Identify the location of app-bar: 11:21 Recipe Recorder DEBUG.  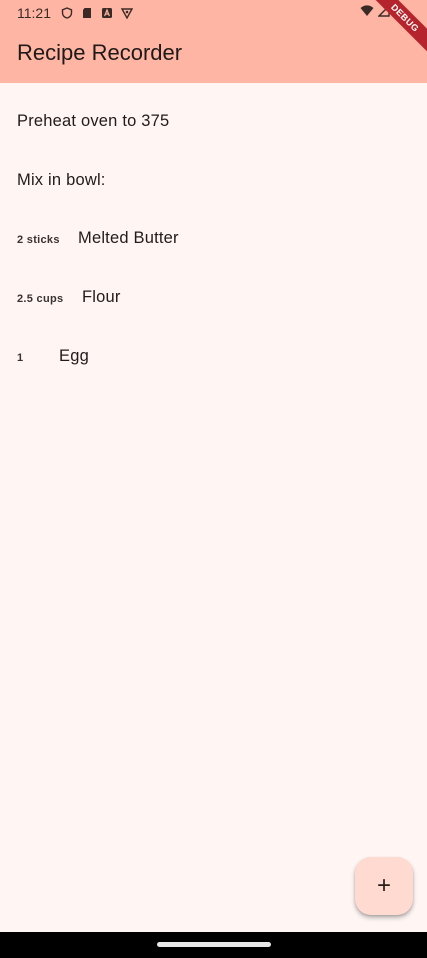
(213, 41).